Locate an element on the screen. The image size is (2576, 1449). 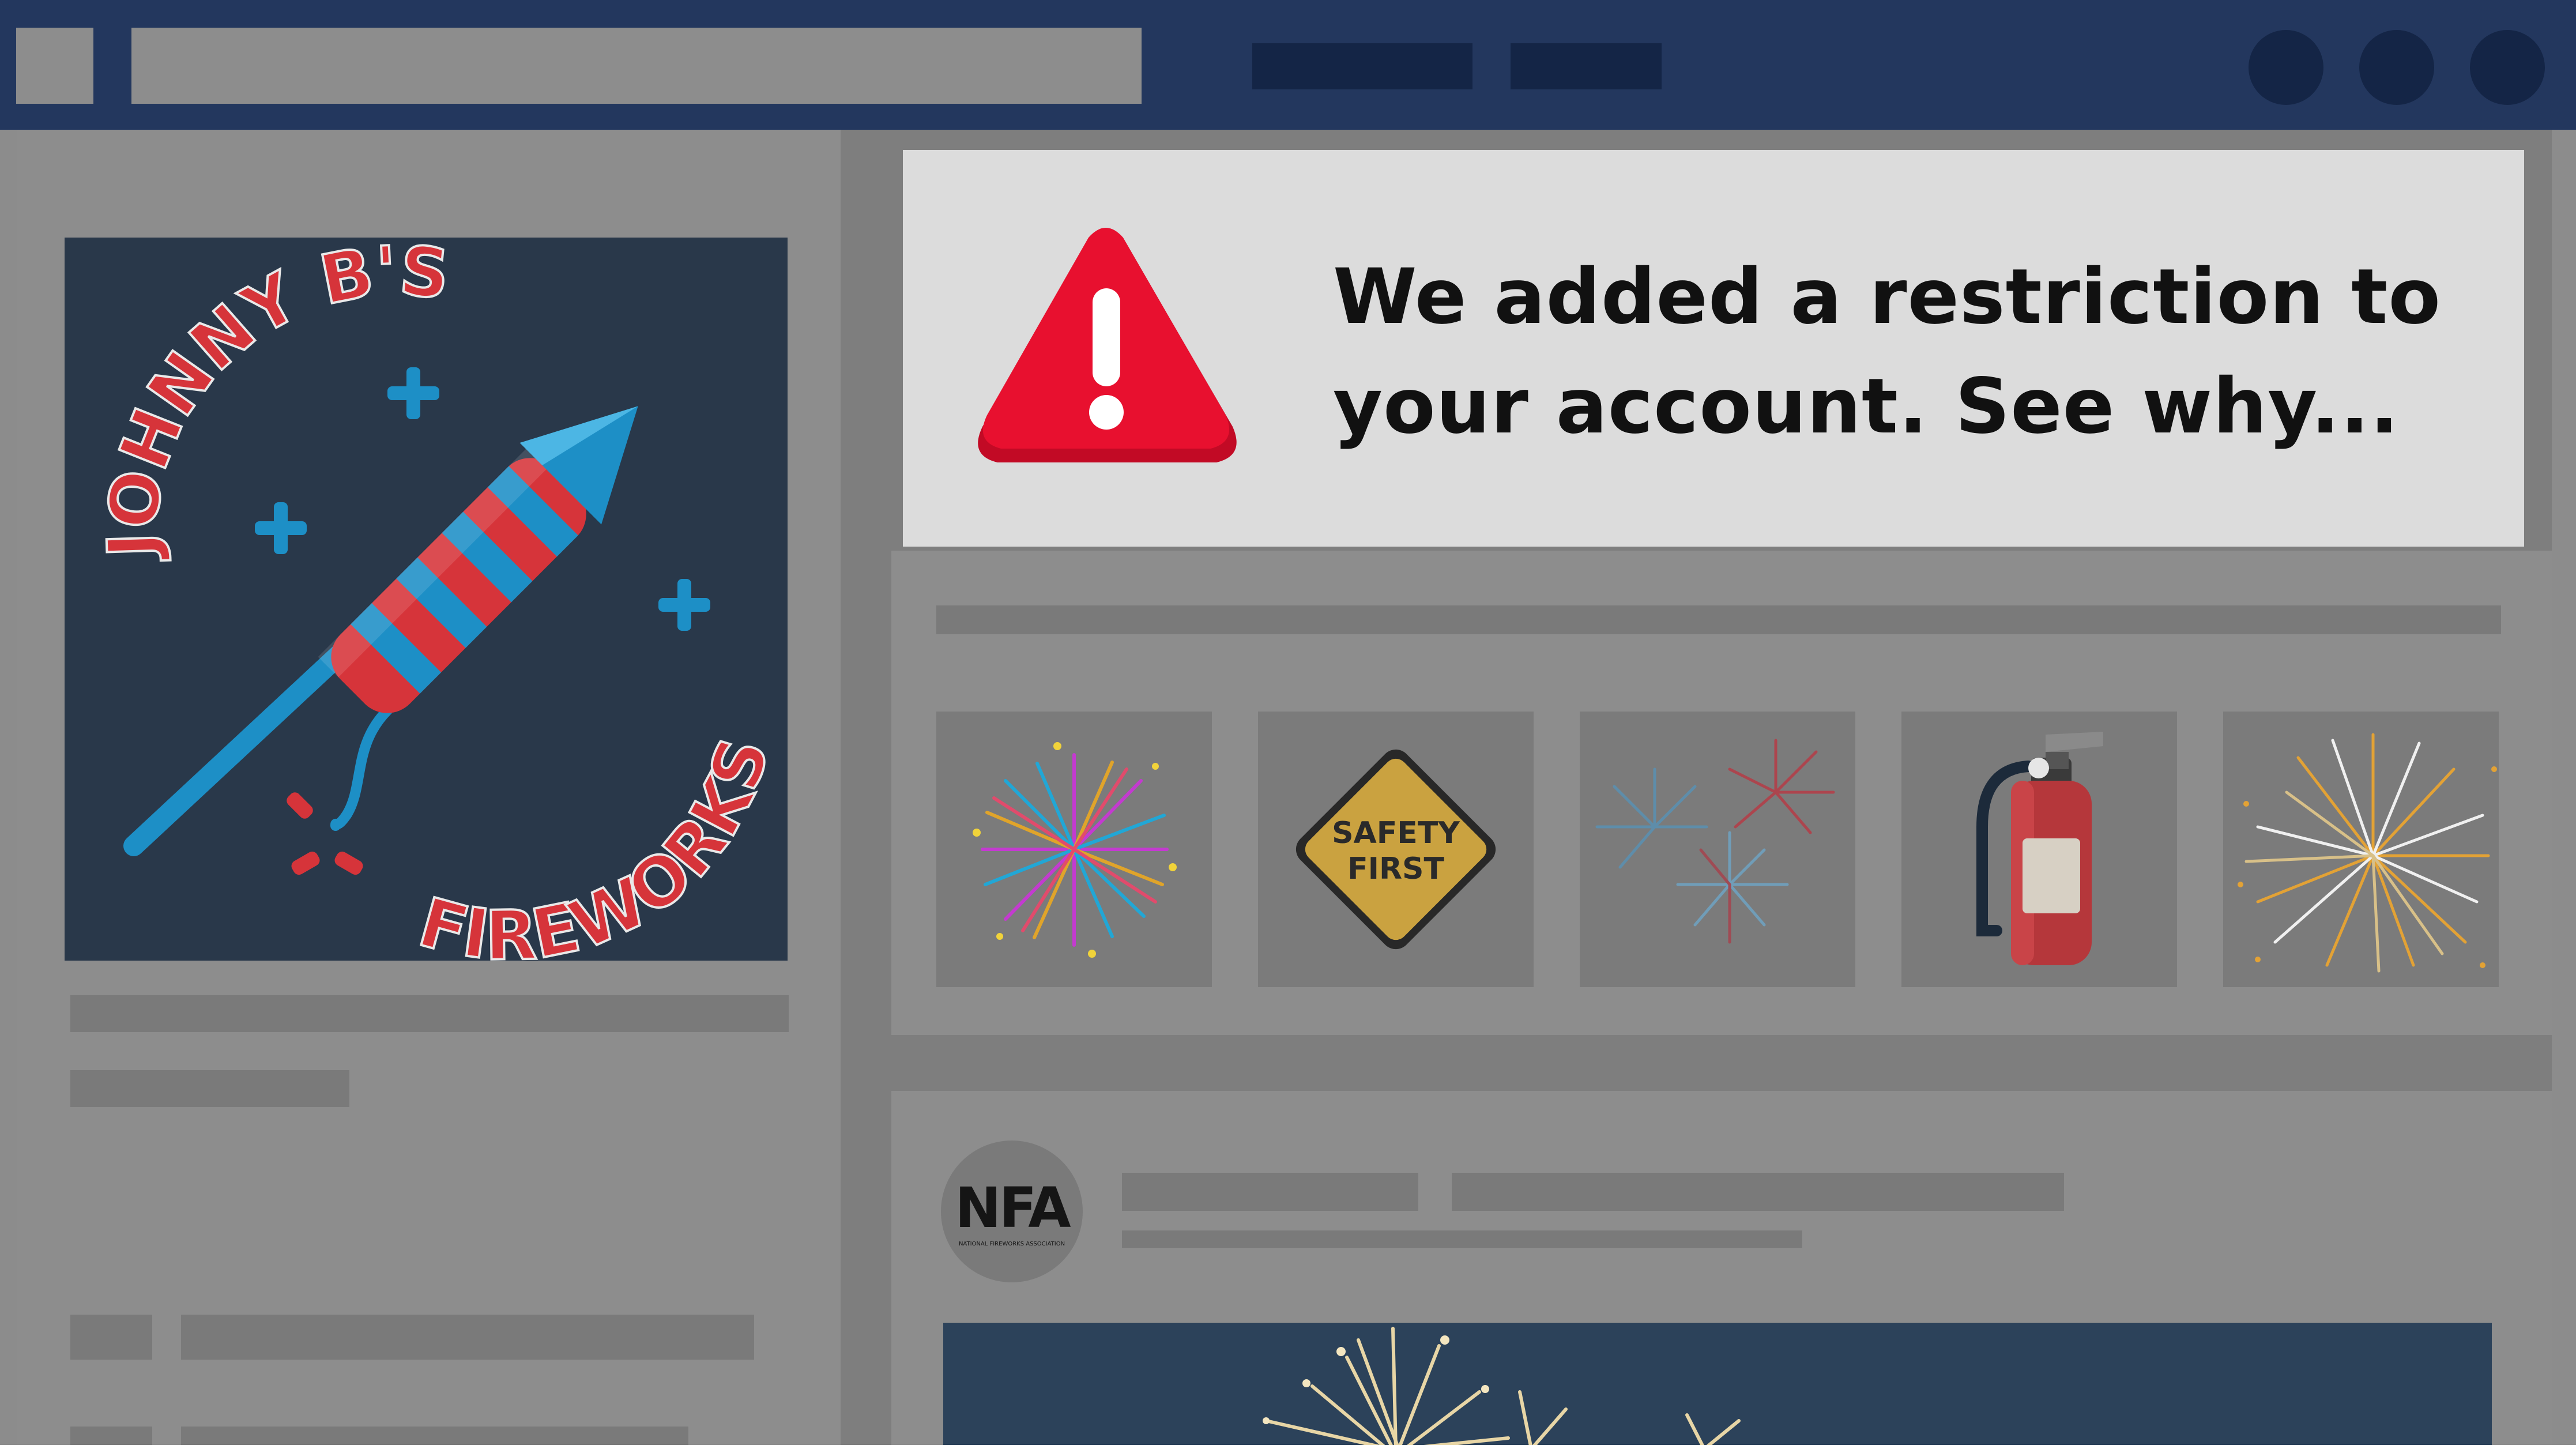
gallery-title-bar is located at coordinates (1718, 619).